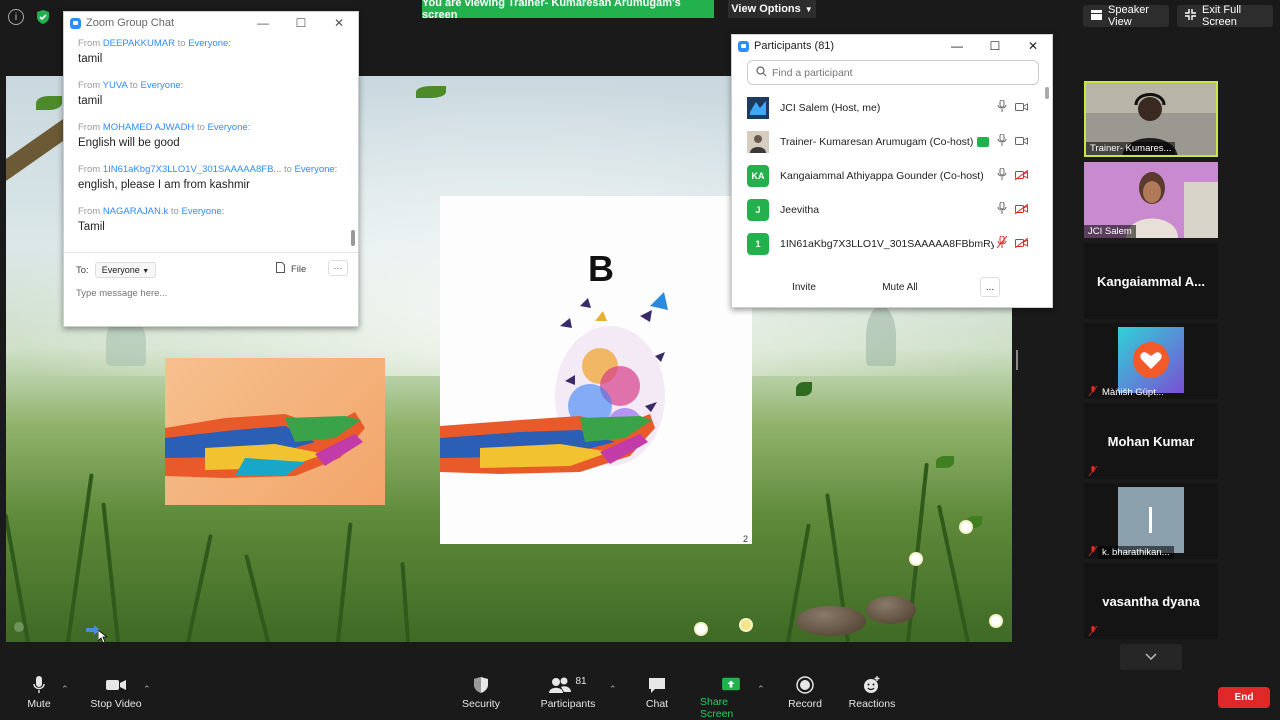  What do you see at coordinates (889, 142) in the screenshot?
I see `participant-row: Trainer- Kumaresan Arumugam (Co-host)` at bounding box center [889, 142].